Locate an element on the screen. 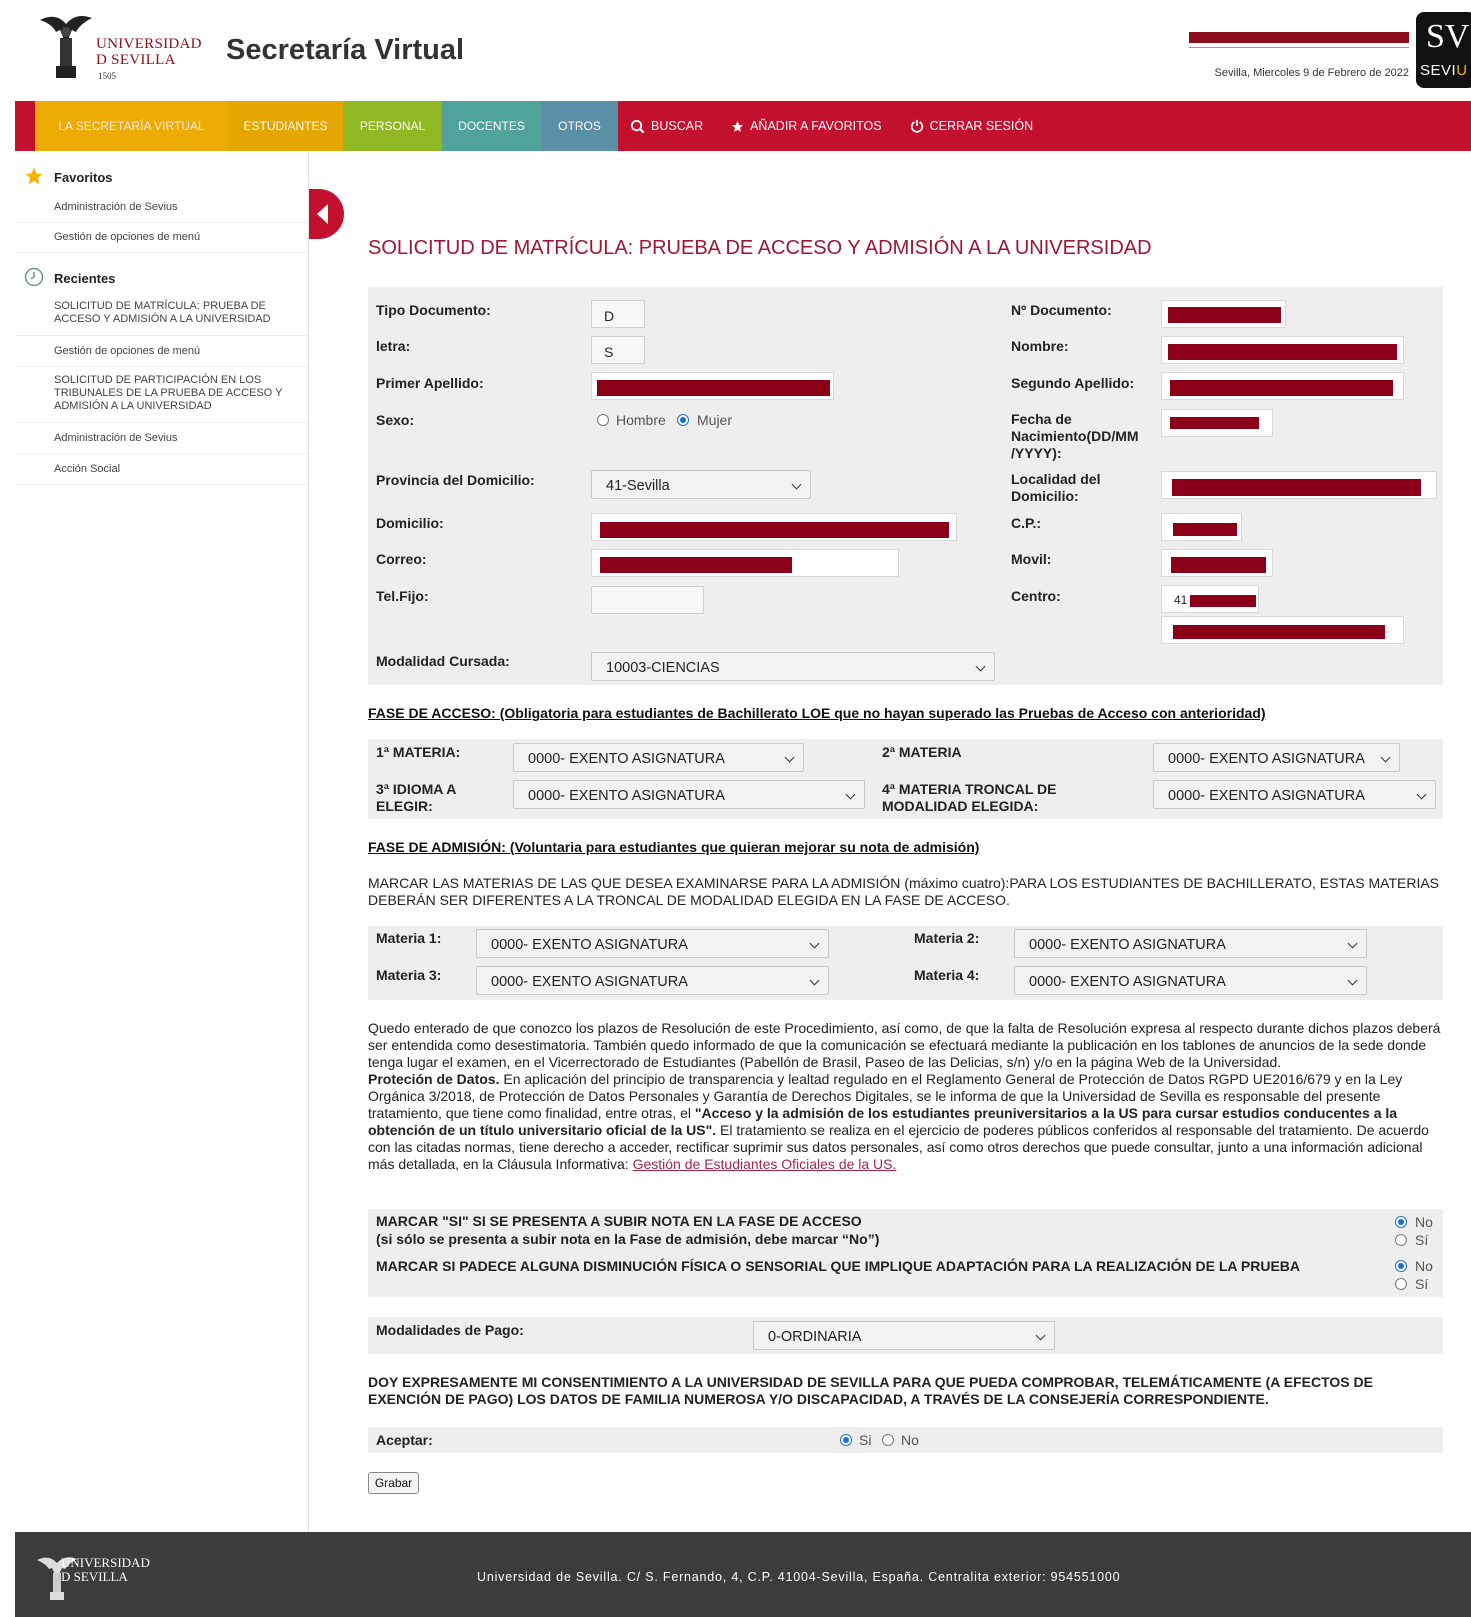  nav-add-favorite-label: AÑADIR A FAVORITOS is located at coordinates (816, 126).